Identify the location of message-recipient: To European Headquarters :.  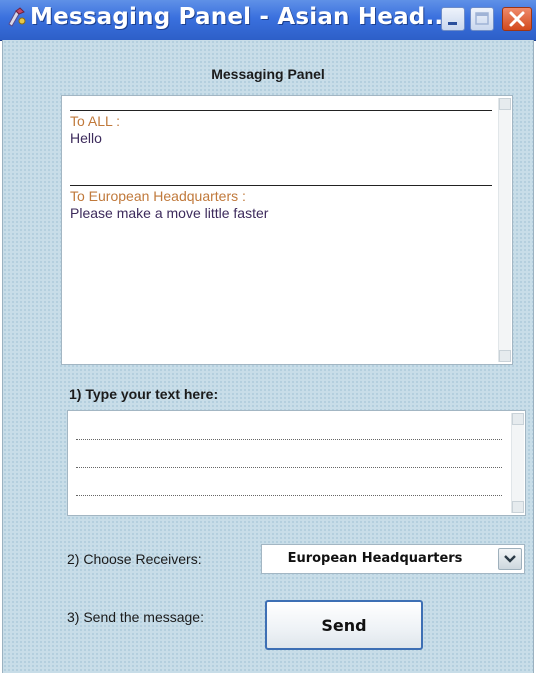
(158, 196).